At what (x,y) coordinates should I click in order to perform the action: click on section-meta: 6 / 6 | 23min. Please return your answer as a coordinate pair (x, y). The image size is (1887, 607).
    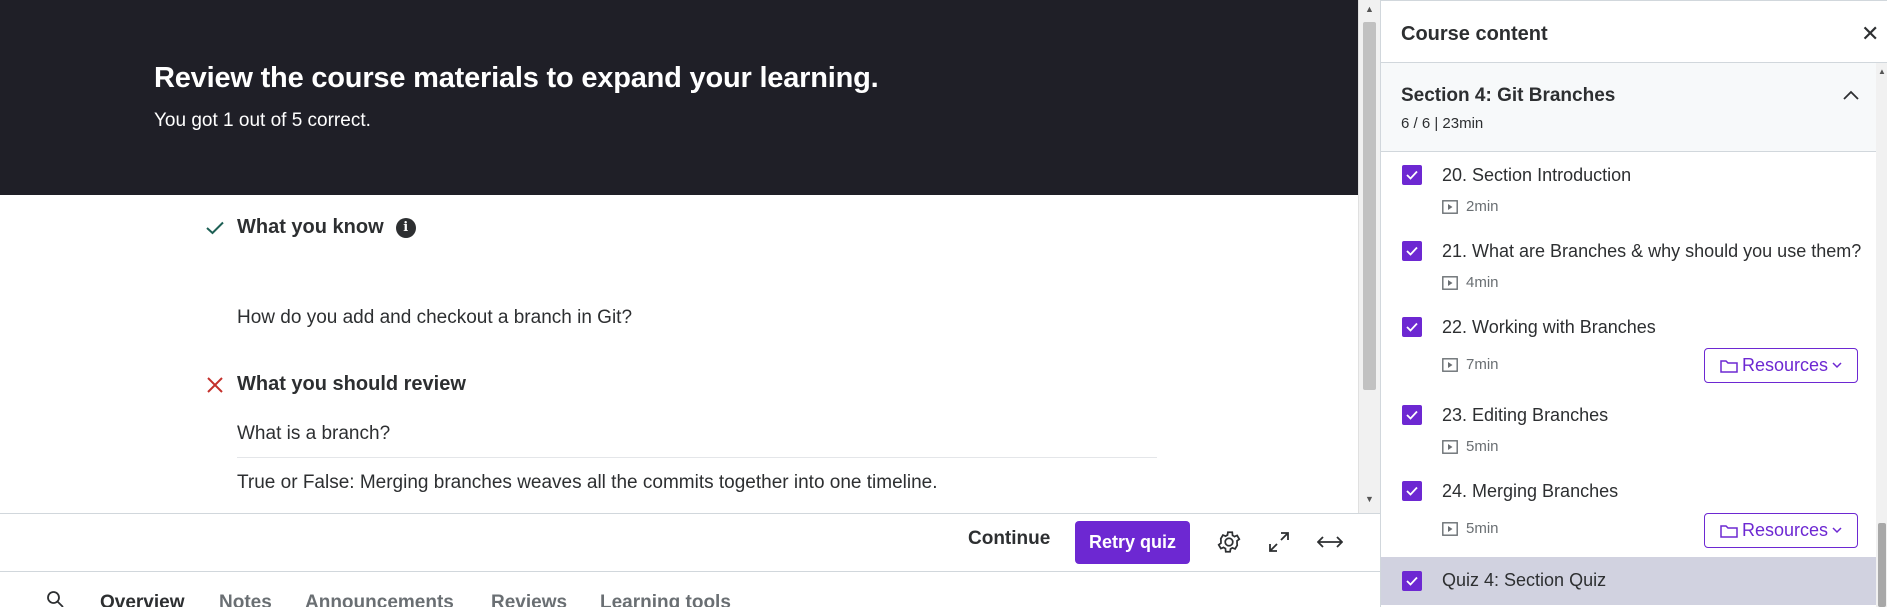
    Looking at the image, I should click on (1442, 123).